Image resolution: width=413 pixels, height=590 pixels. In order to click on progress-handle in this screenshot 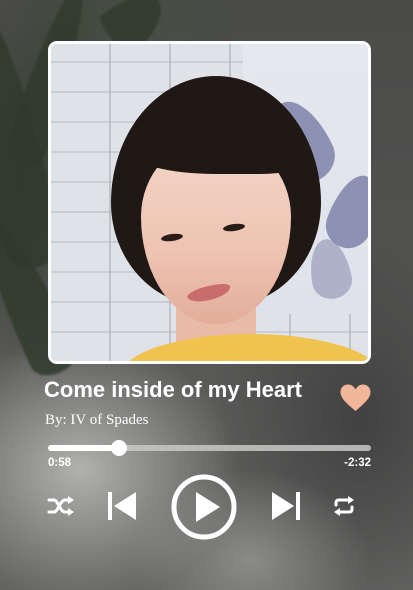, I will do `click(119, 448)`.